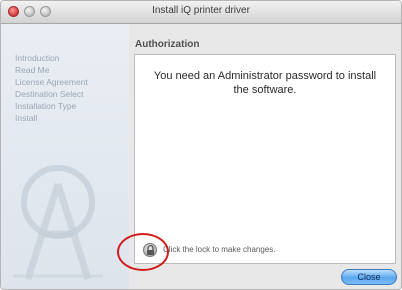 This screenshot has width=402, height=290. What do you see at coordinates (219, 249) in the screenshot?
I see `lock-label: Click the lock to make changes.` at bounding box center [219, 249].